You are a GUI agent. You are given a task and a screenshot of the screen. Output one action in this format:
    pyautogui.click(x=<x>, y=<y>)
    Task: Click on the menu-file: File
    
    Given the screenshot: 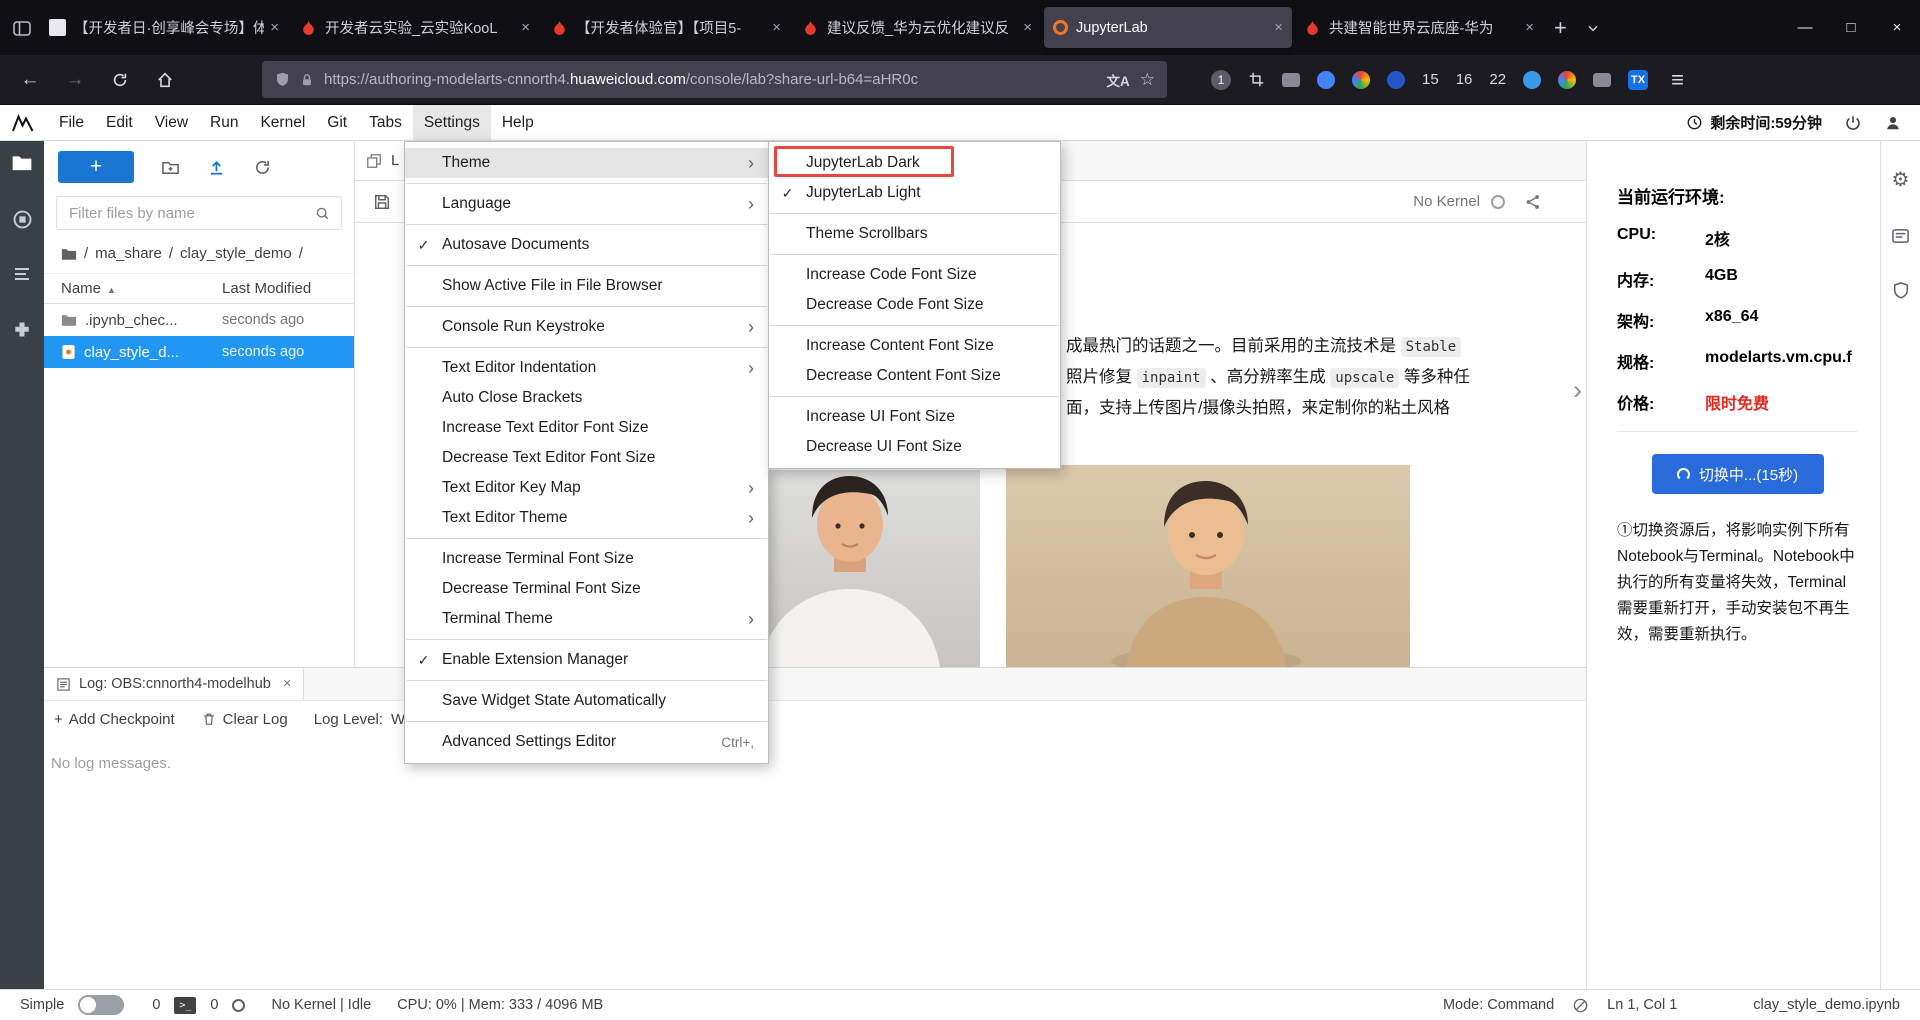 What is the action you would take?
    pyautogui.click(x=71, y=122)
    